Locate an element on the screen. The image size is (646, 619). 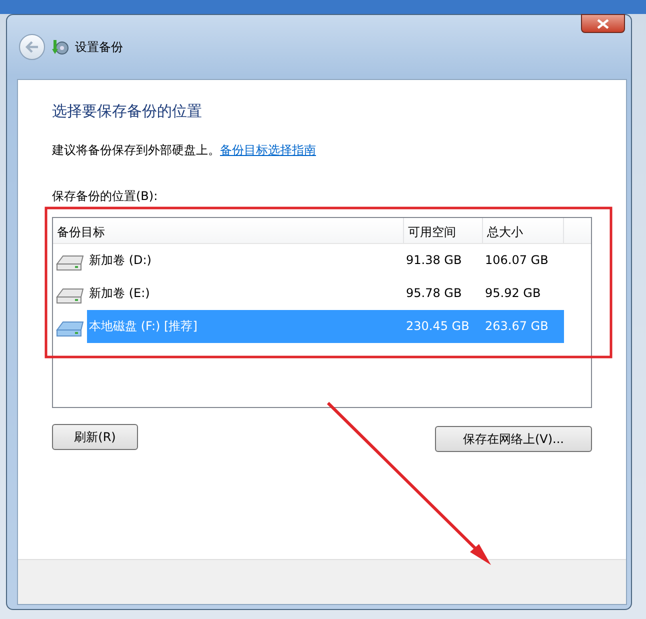
list-label: 保存备份的位置(B): is located at coordinates (105, 196).